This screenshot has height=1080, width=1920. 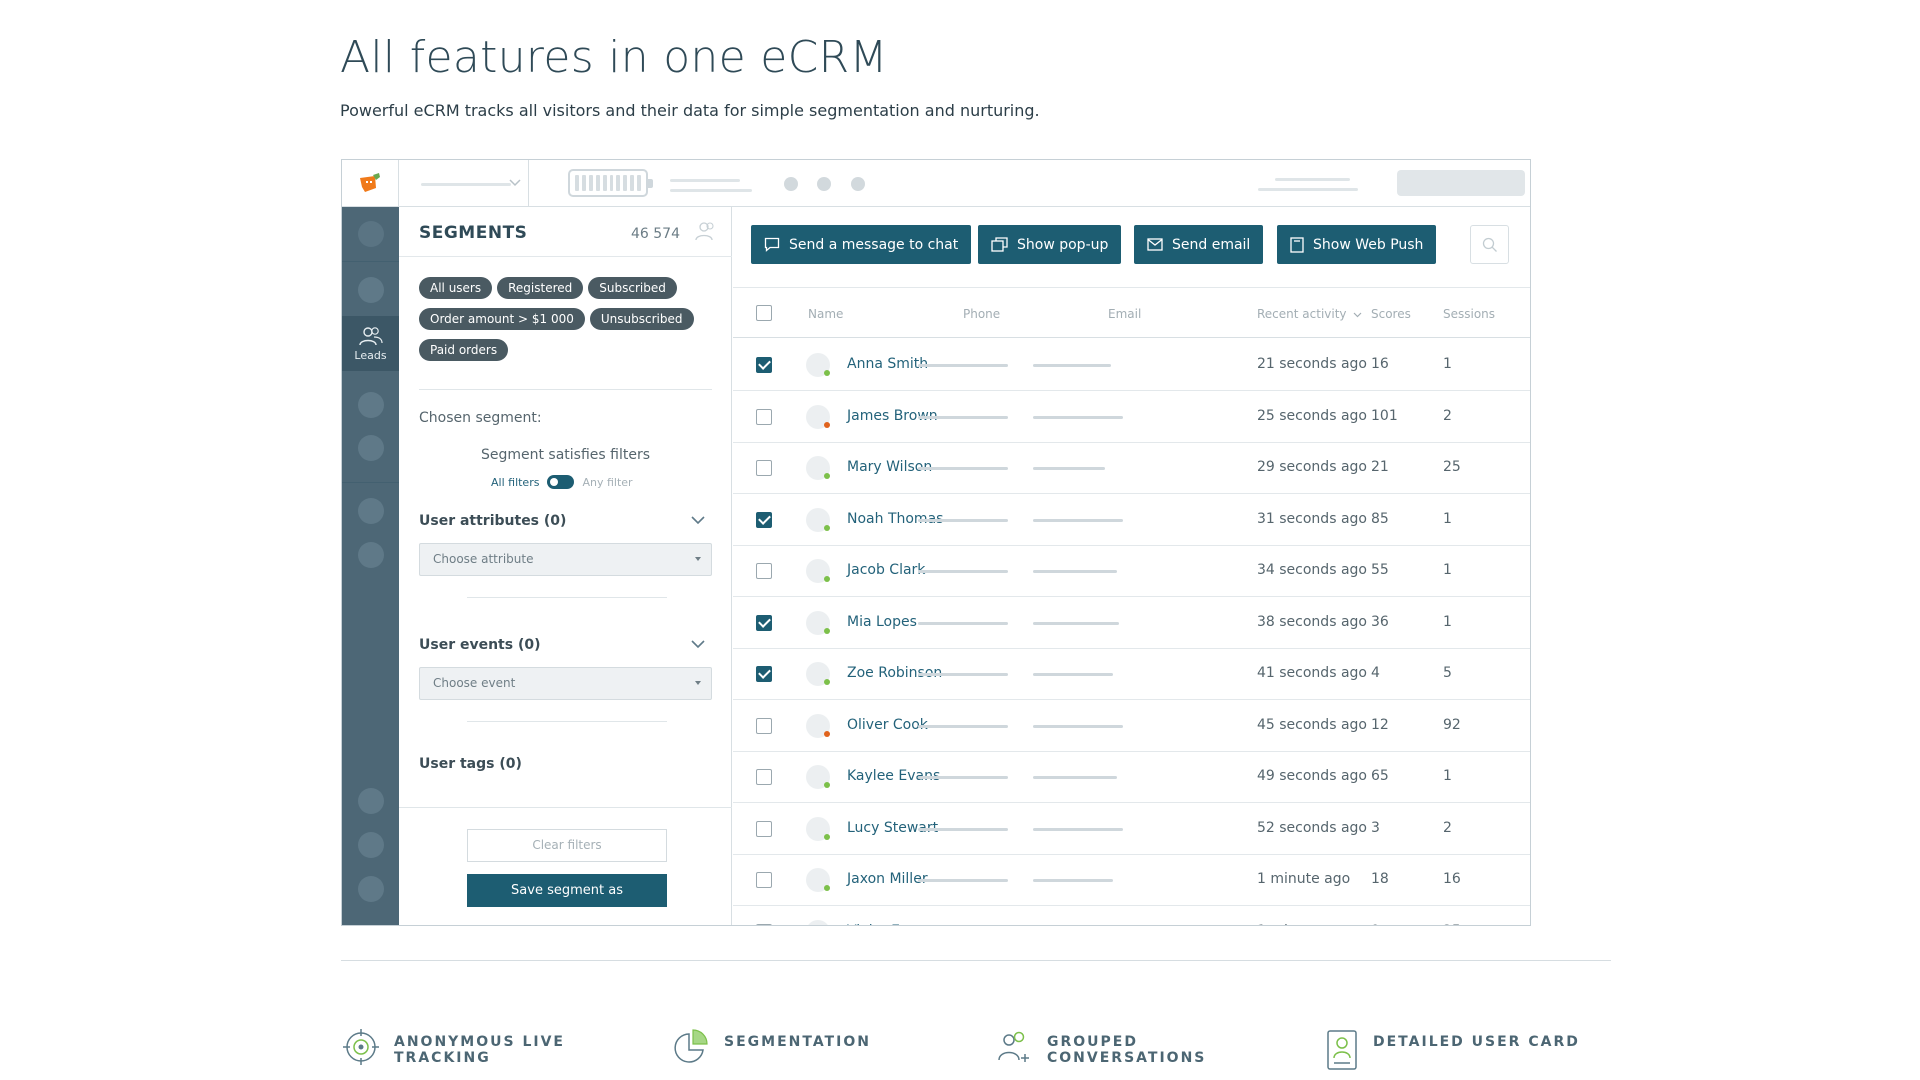 I want to click on table-row: Jaxon Miller 1 minute ago 18 16, so click(x=1131, y=880).